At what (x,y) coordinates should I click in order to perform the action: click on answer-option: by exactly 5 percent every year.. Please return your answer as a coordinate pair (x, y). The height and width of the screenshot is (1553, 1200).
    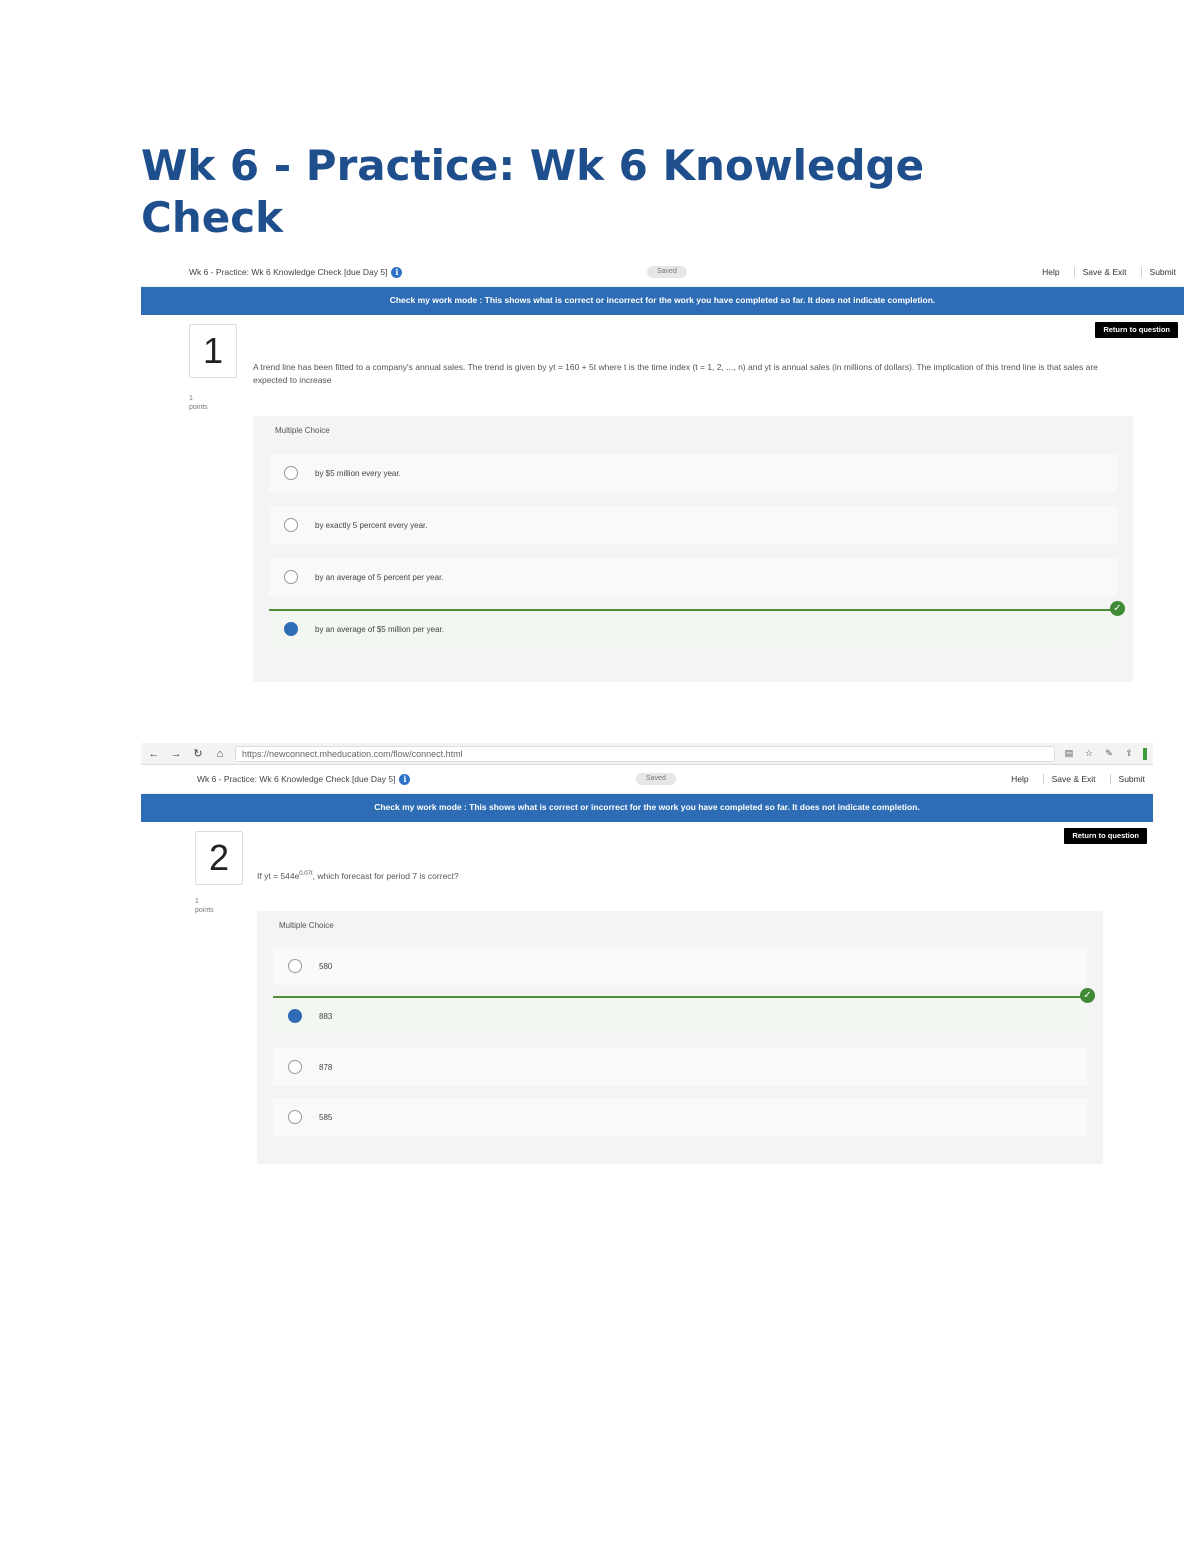
    Looking at the image, I should click on (693, 525).